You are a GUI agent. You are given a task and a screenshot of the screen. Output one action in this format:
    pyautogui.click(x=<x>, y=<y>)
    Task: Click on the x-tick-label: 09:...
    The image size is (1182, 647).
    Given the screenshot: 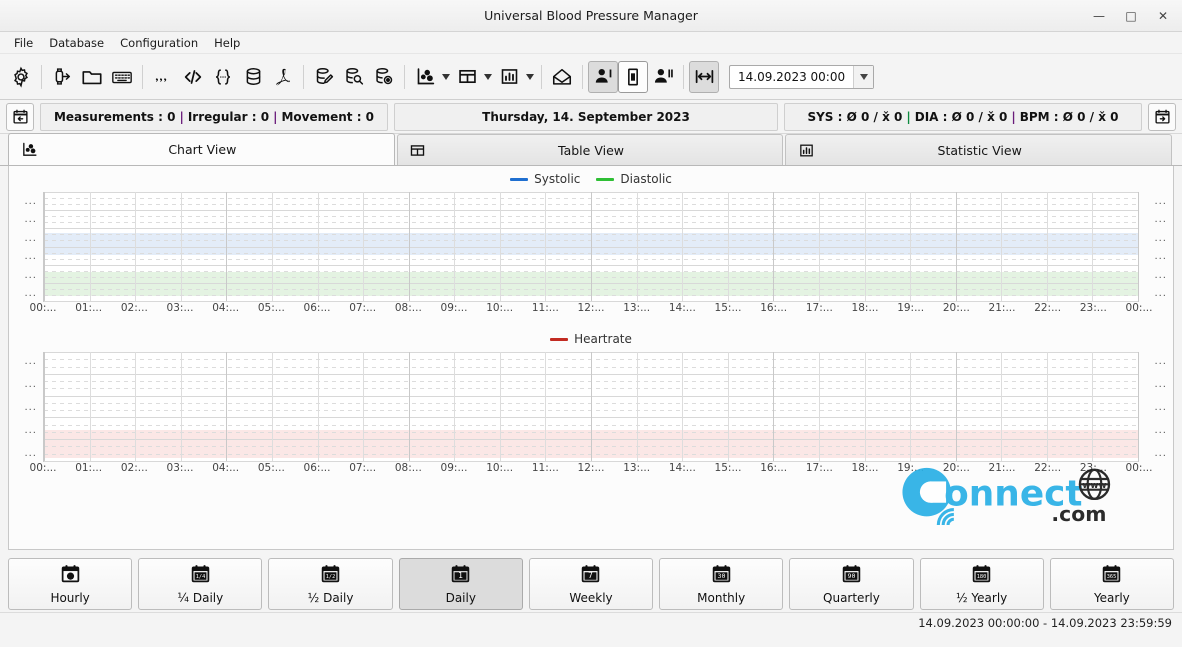 What is the action you would take?
    pyautogui.click(x=454, y=308)
    